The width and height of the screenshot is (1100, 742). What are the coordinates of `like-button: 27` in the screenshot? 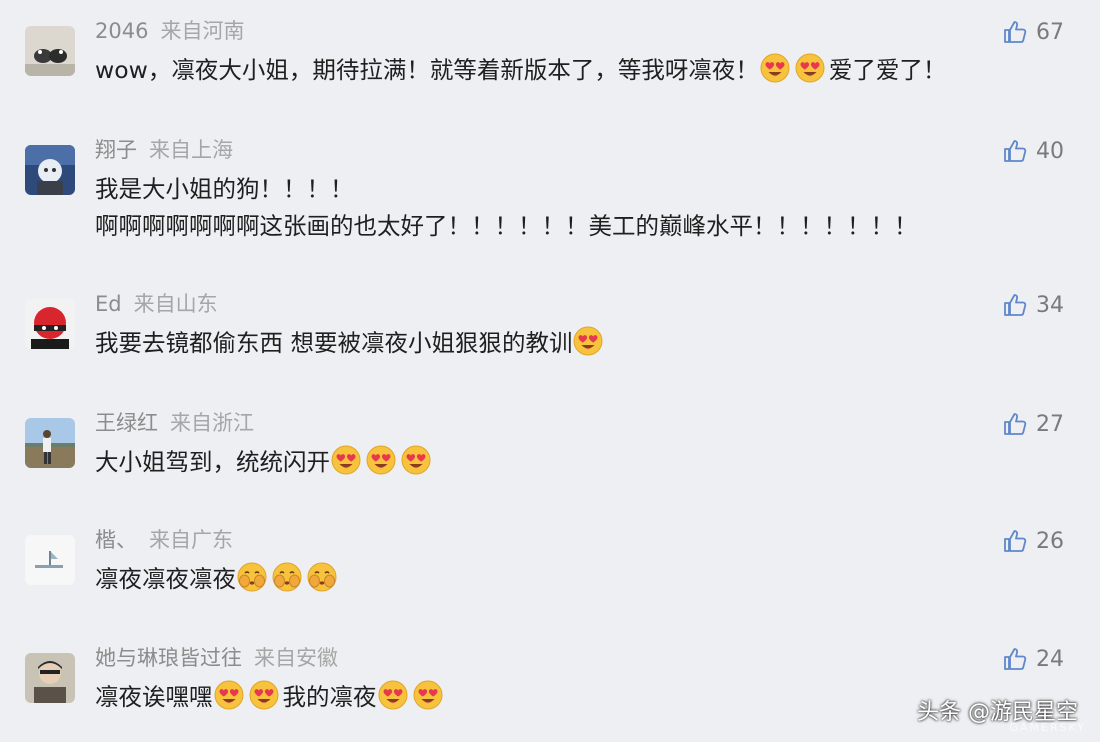 It's located at (1033, 424).